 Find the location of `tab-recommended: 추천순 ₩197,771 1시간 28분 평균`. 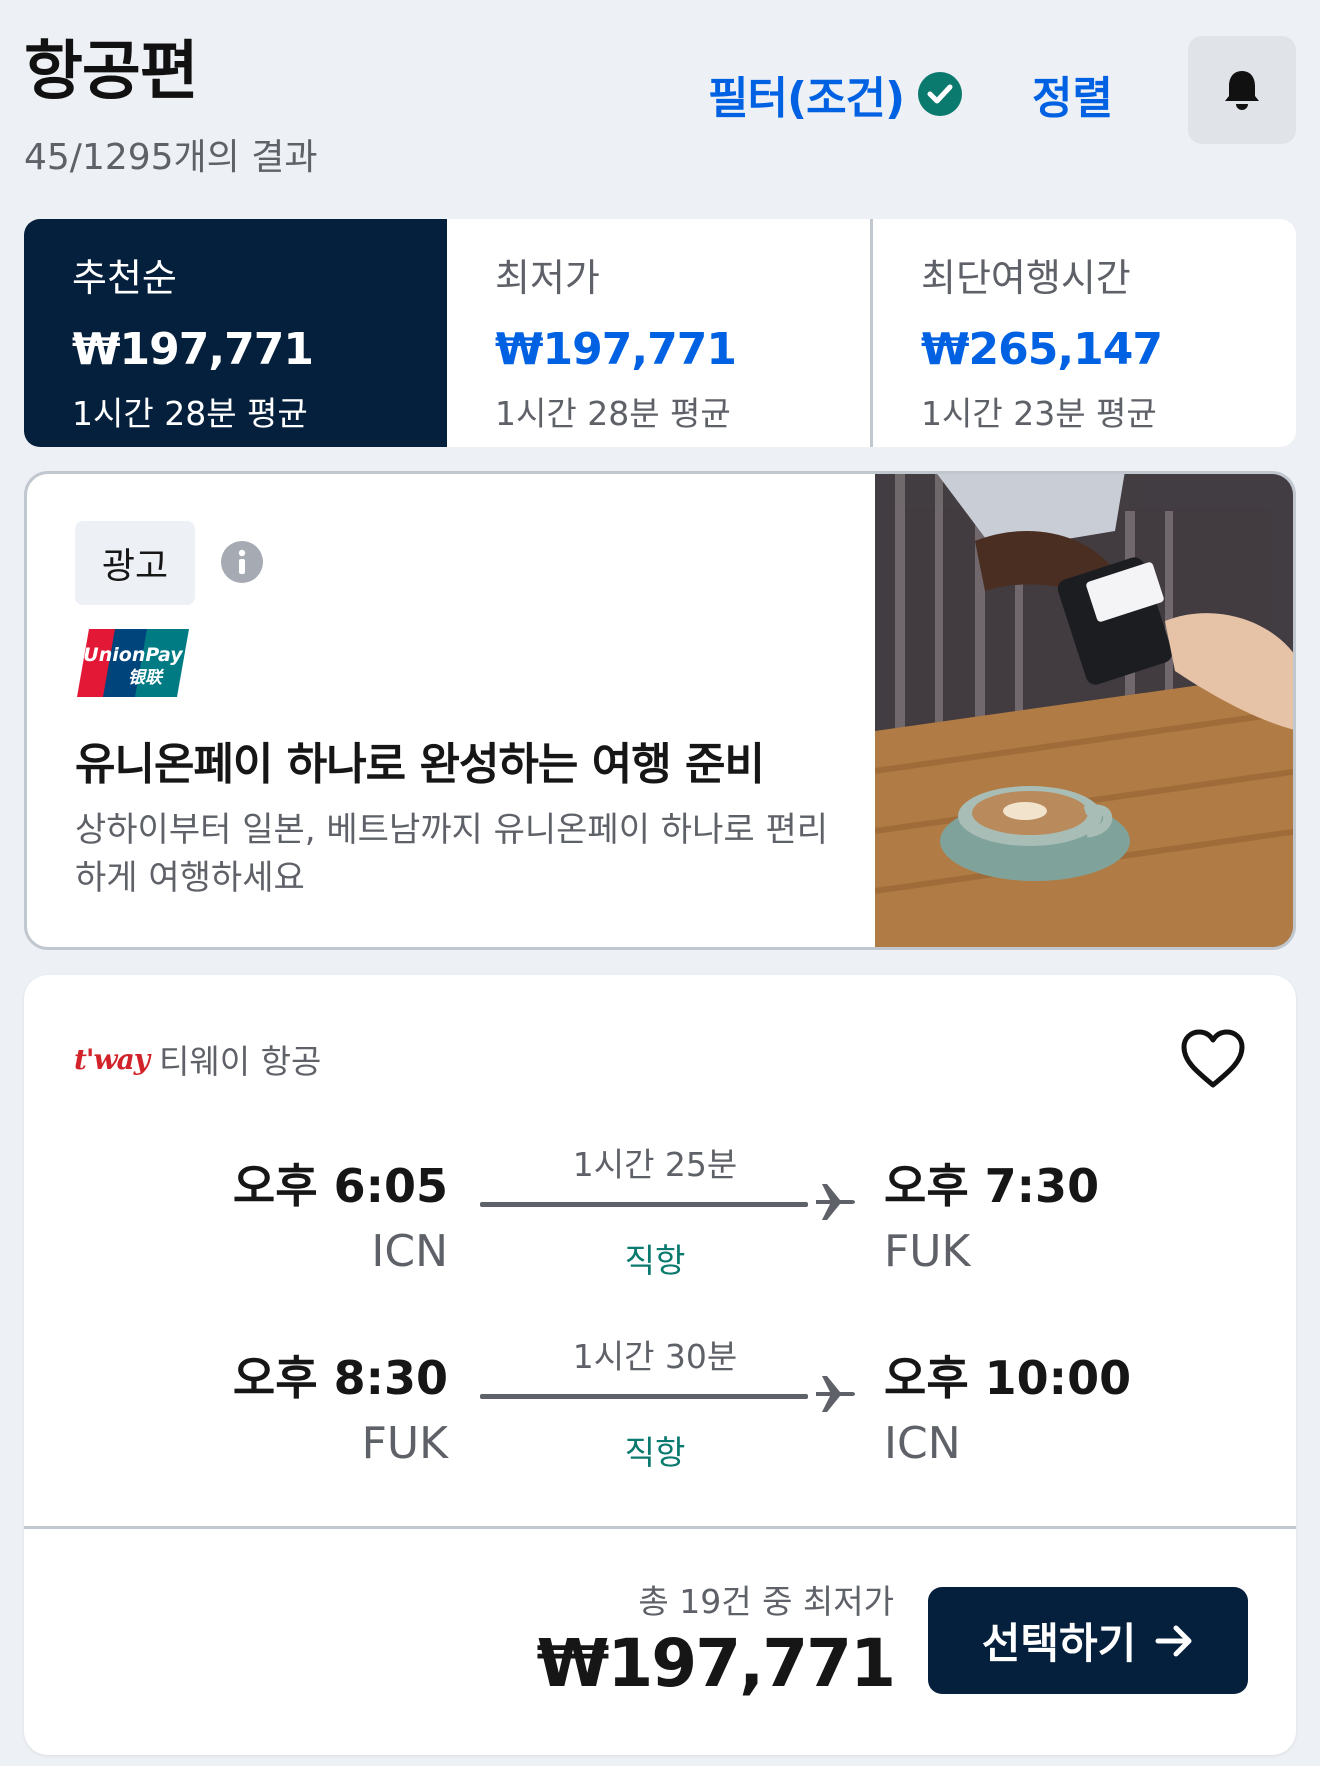

tab-recommended: 추천순 ₩197,771 1시간 28분 평균 is located at coordinates (235, 333).